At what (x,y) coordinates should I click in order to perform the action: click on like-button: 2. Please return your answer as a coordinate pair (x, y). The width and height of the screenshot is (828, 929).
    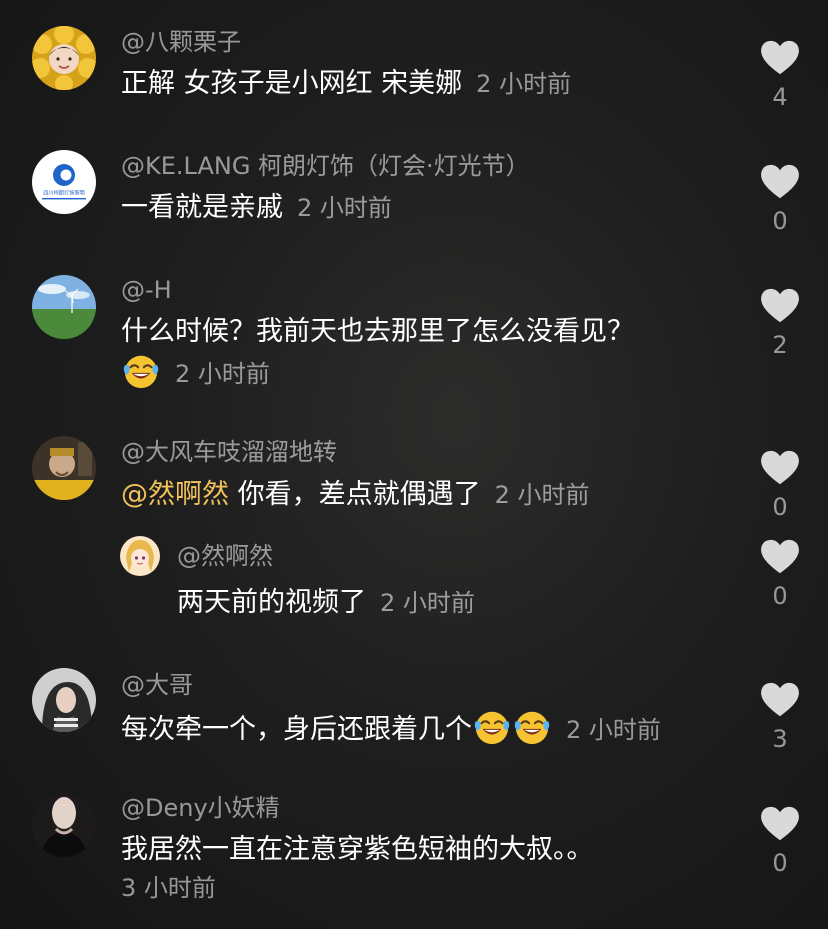
    Looking at the image, I should click on (780, 324).